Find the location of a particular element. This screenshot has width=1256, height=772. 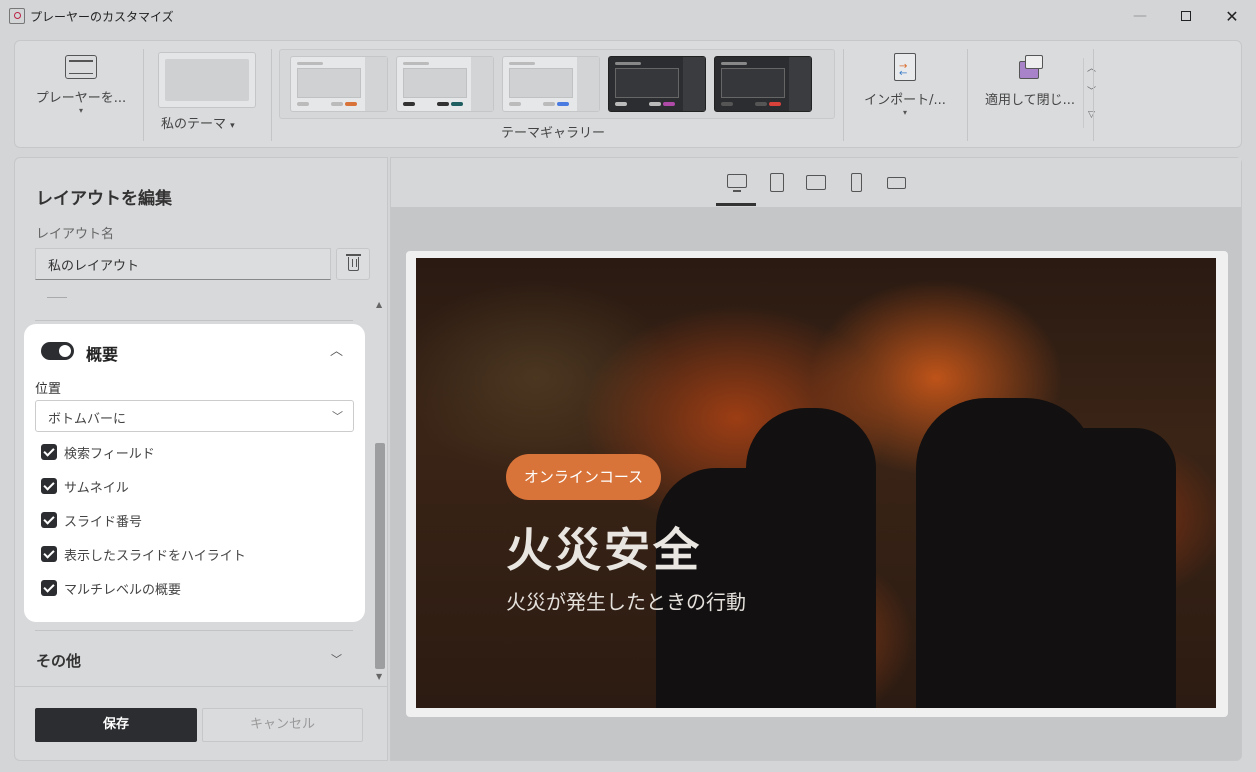

panel-scrollbar: ▲ ▼ is located at coordinates (380, 493).